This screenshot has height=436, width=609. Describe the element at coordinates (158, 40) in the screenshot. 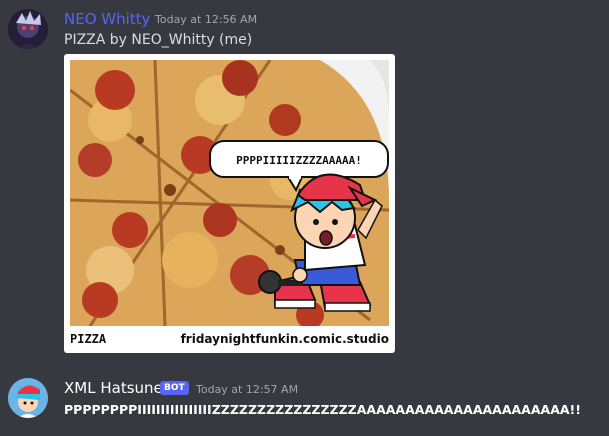

I see `message-text: PIZZA by NEO_Whitty (me)` at that location.